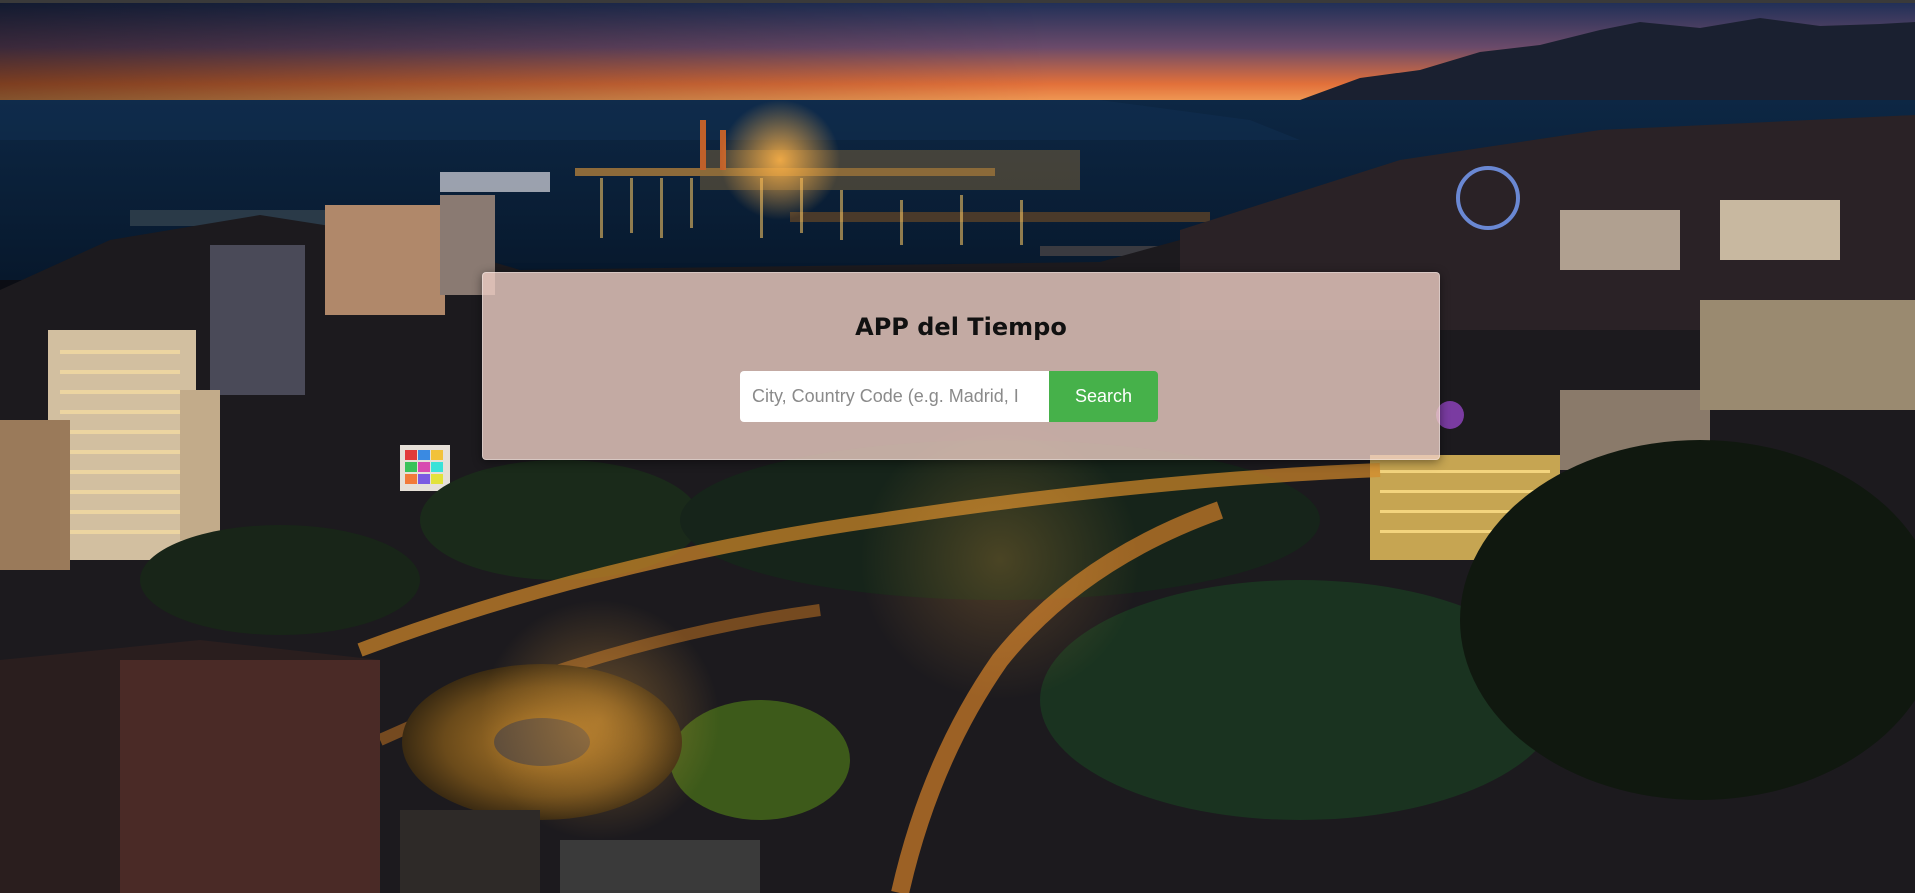  I want to click on search-button: Search, so click(1103, 396).